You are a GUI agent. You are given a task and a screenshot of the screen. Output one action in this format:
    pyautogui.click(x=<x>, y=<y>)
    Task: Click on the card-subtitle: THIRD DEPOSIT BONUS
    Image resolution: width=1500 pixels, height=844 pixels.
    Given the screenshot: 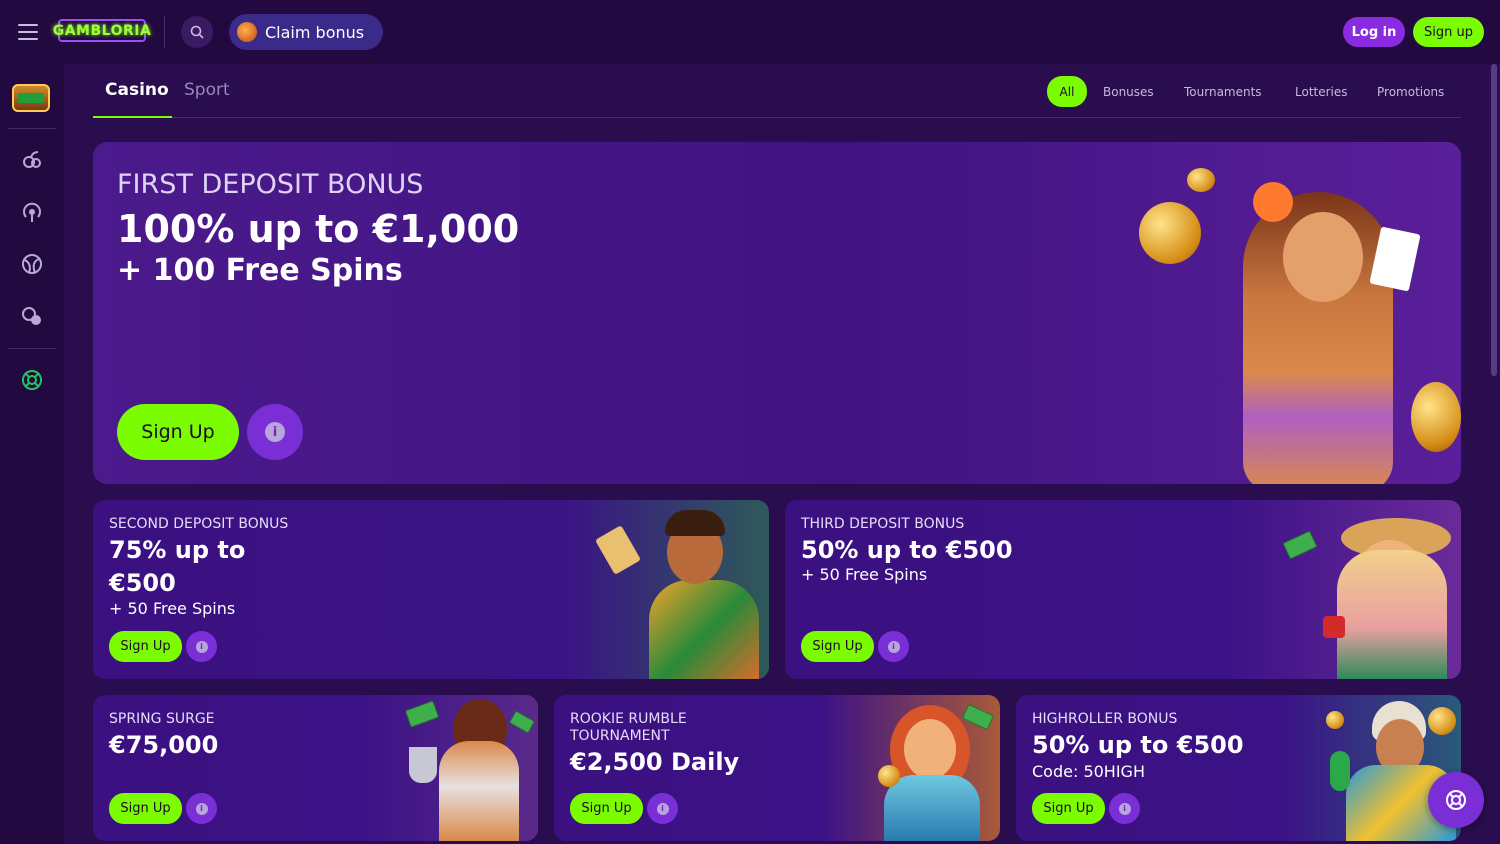 What is the action you would take?
    pyautogui.click(x=883, y=524)
    